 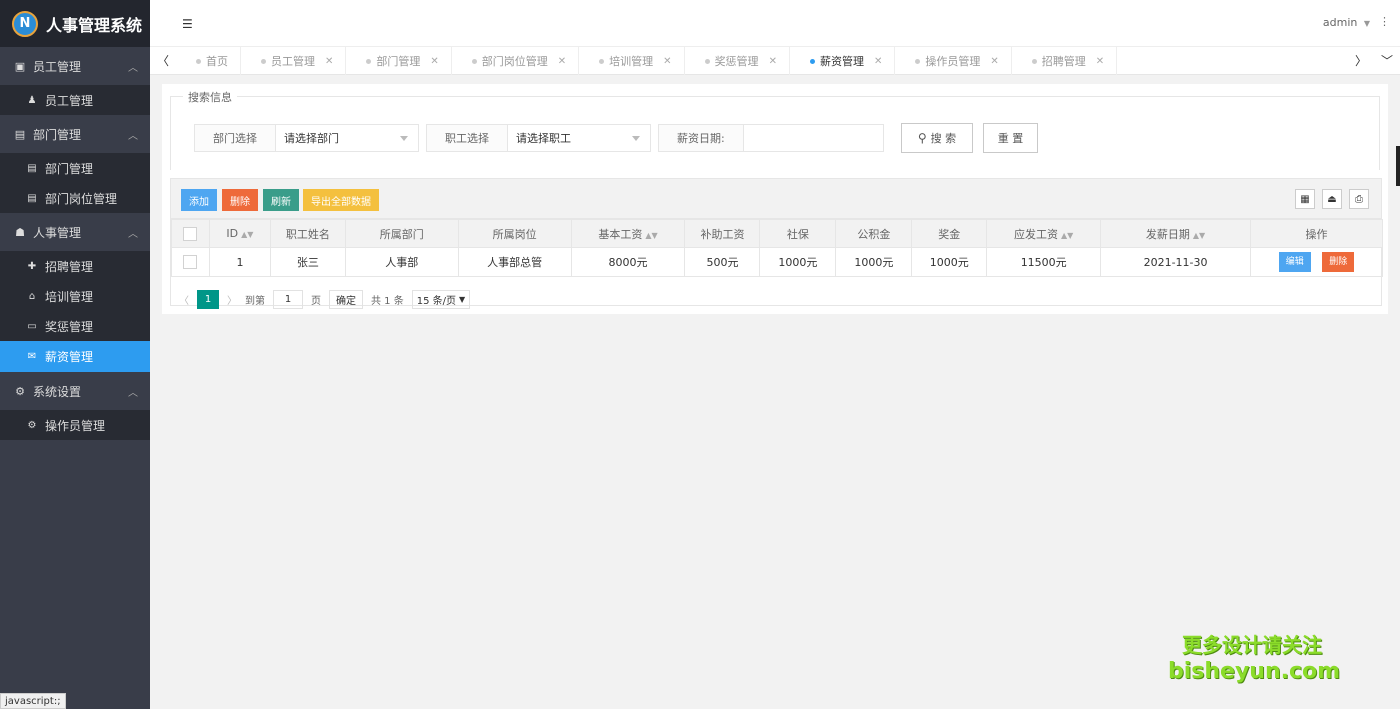 I want to click on add-button: 添加, so click(x=199, y=200).